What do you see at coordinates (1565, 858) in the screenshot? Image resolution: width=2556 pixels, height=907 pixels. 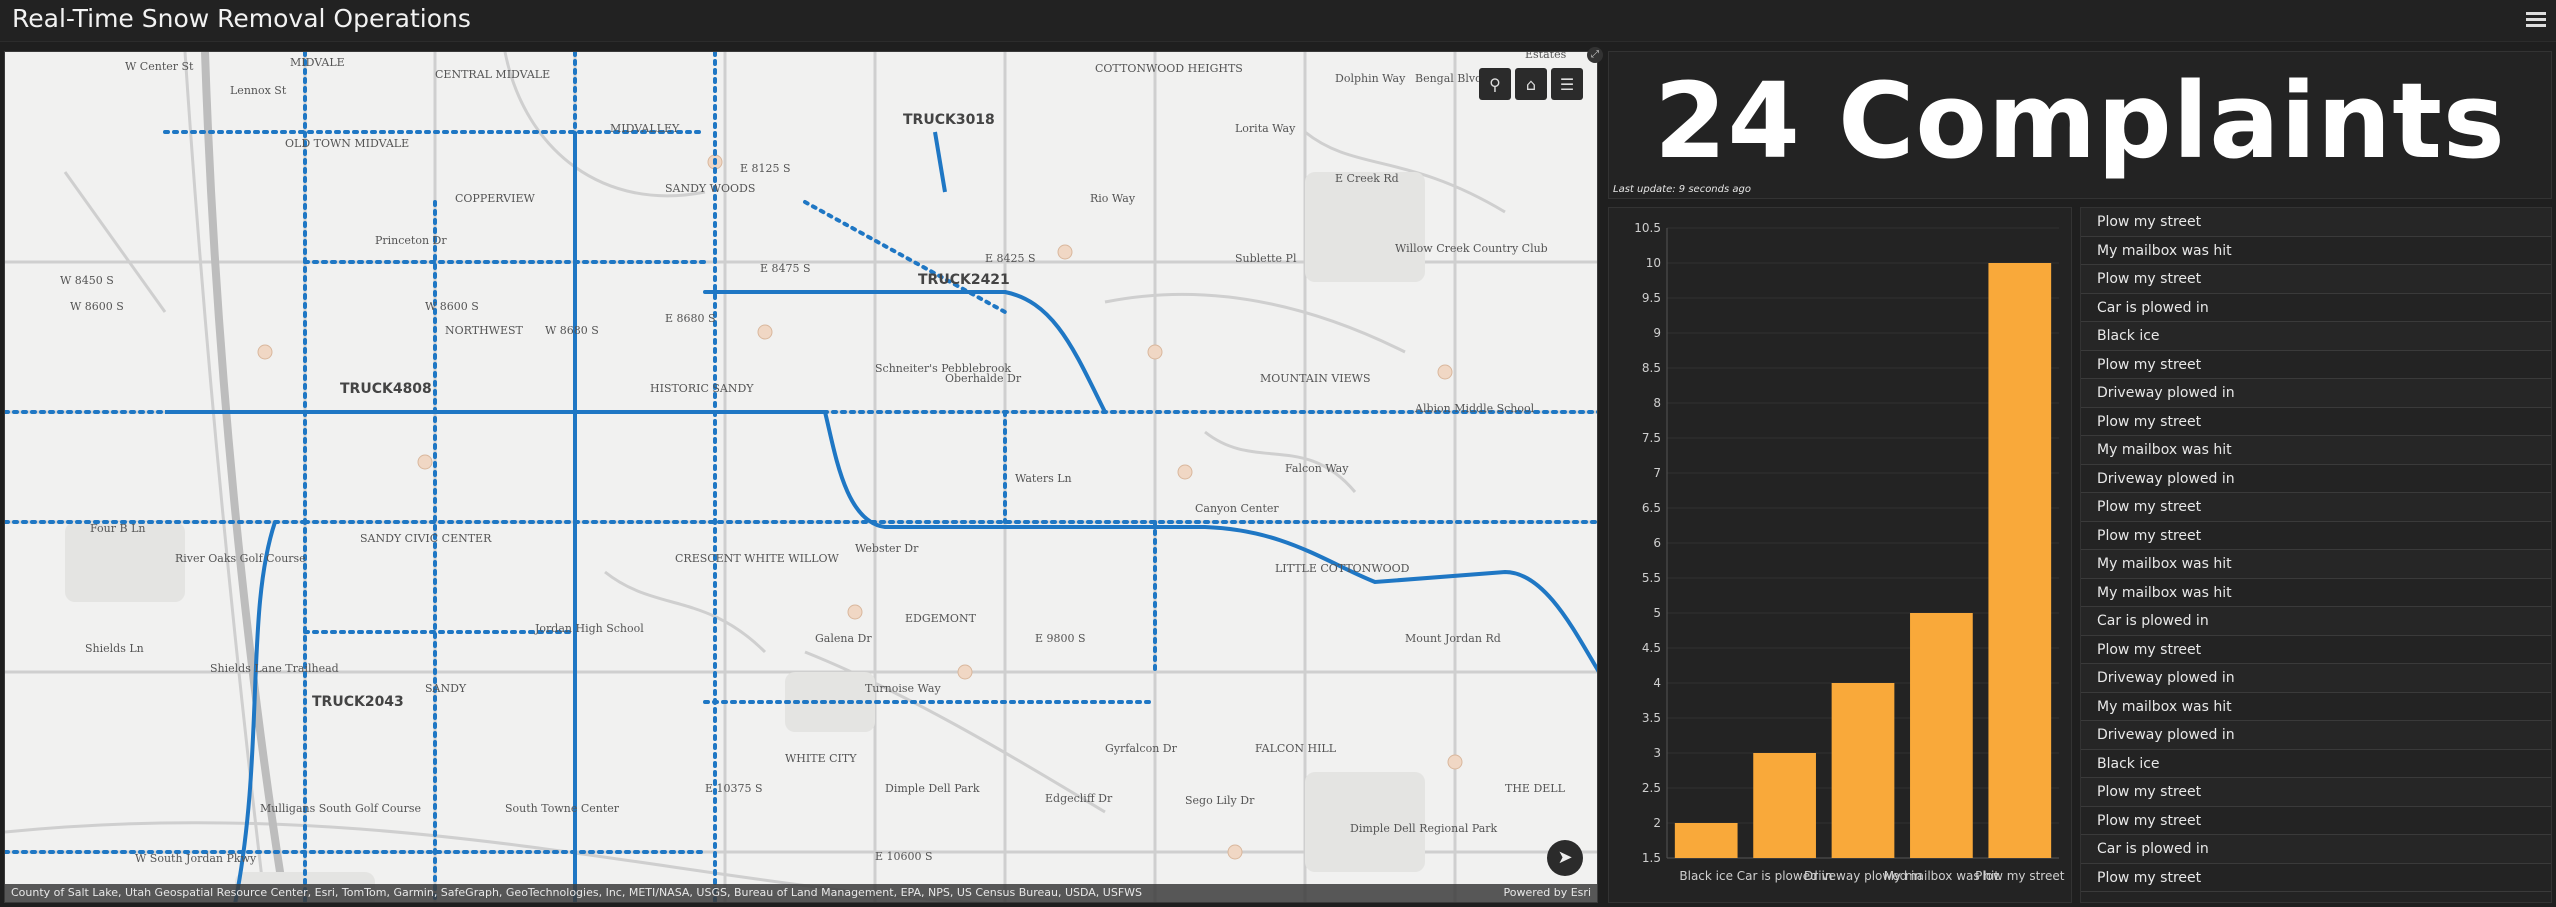 I see `compass-icon: ➤` at bounding box center [1565, 858].